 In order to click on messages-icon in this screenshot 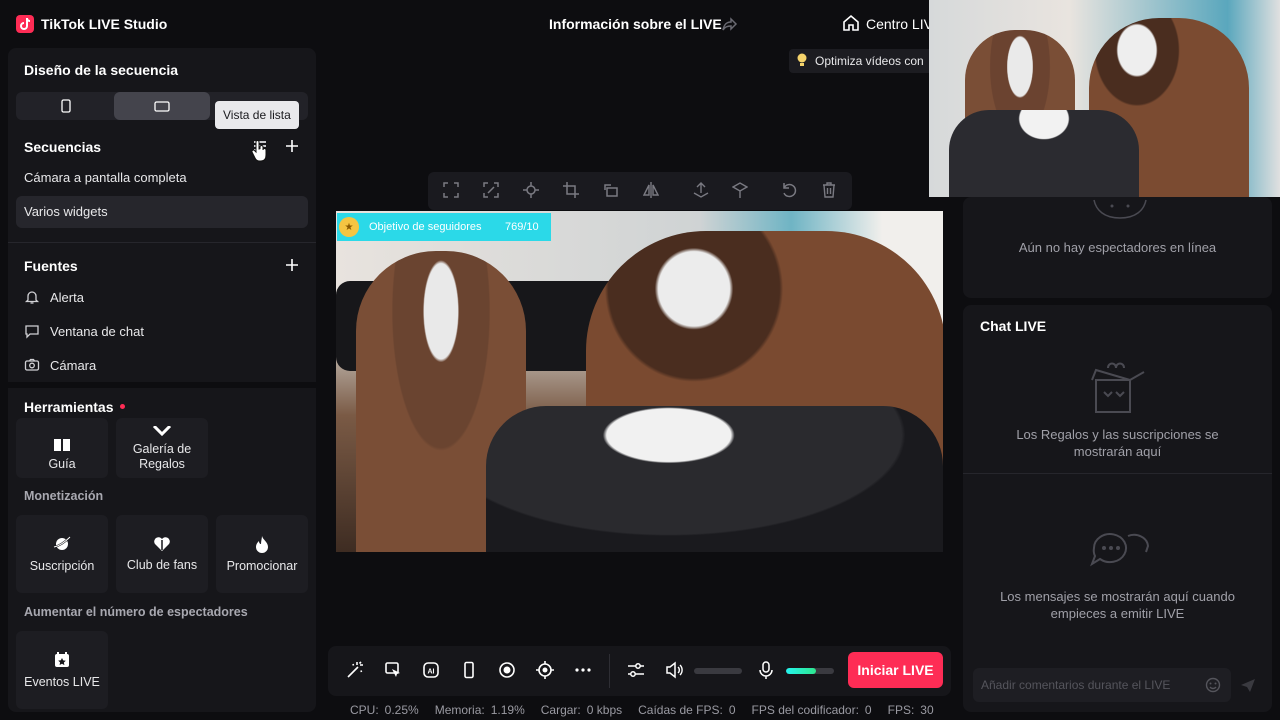, I will do `click(1119, 552)`.